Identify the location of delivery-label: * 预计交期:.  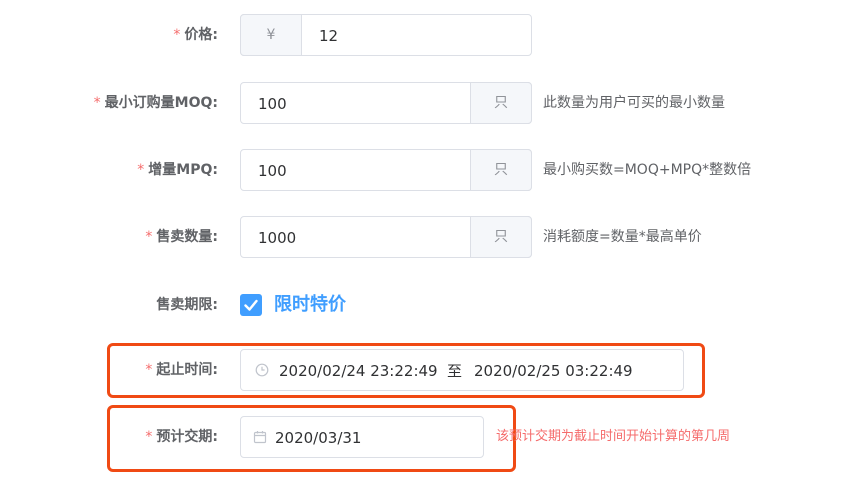
(181, 437).